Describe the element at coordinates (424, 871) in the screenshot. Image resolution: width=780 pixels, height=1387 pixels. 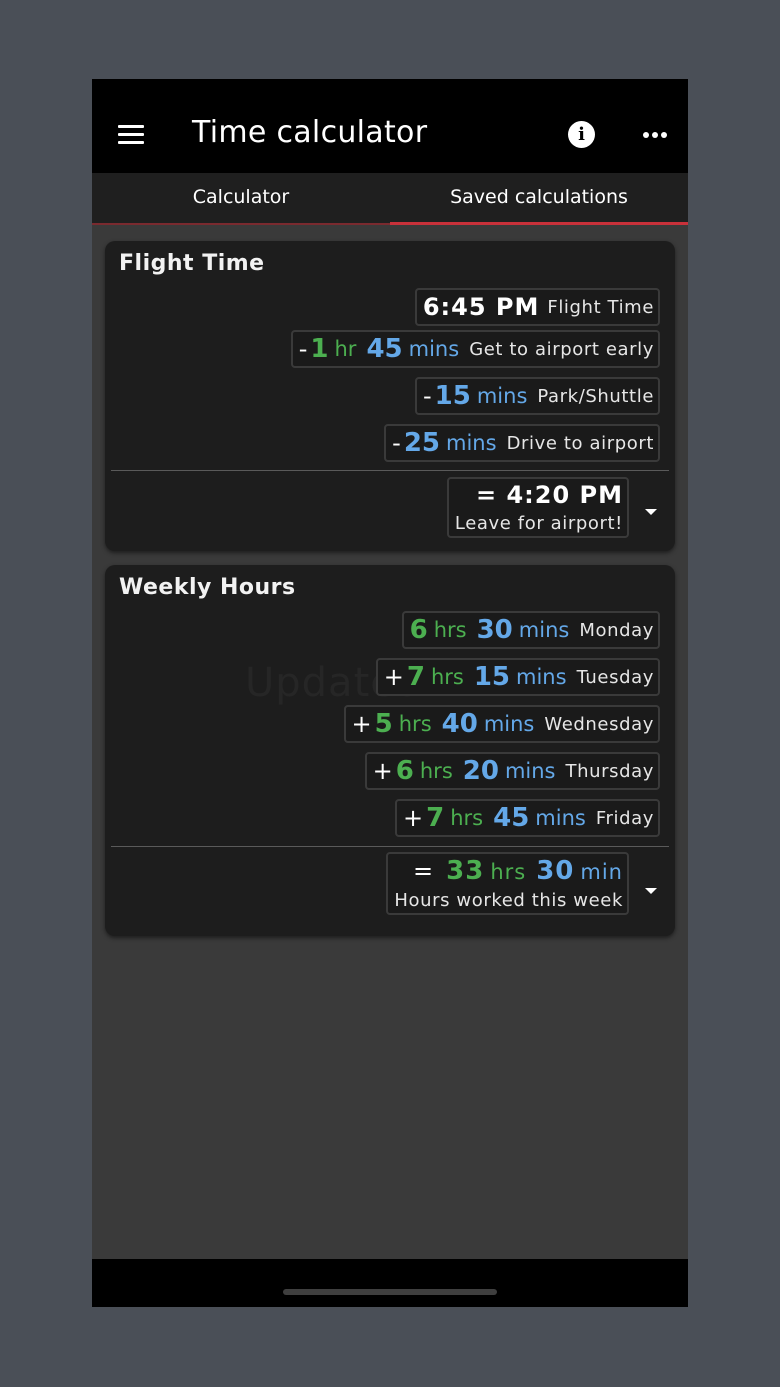
I see `equals-sign: =` at that location.